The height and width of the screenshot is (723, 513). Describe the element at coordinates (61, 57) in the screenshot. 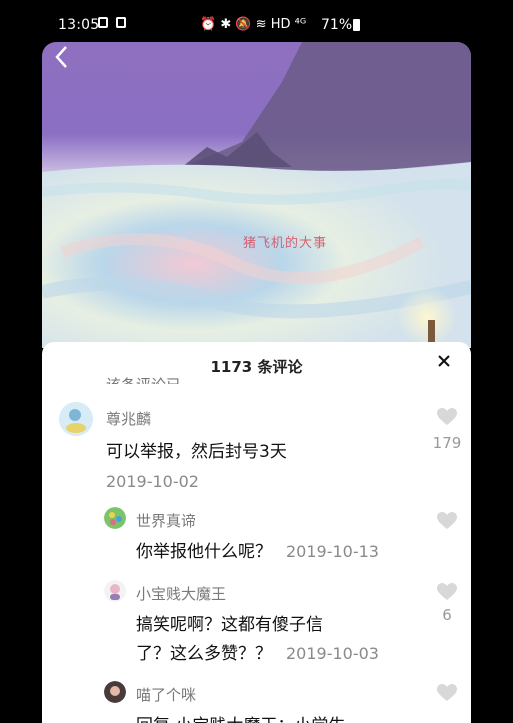

I see `chevron-left-icon` at that location.